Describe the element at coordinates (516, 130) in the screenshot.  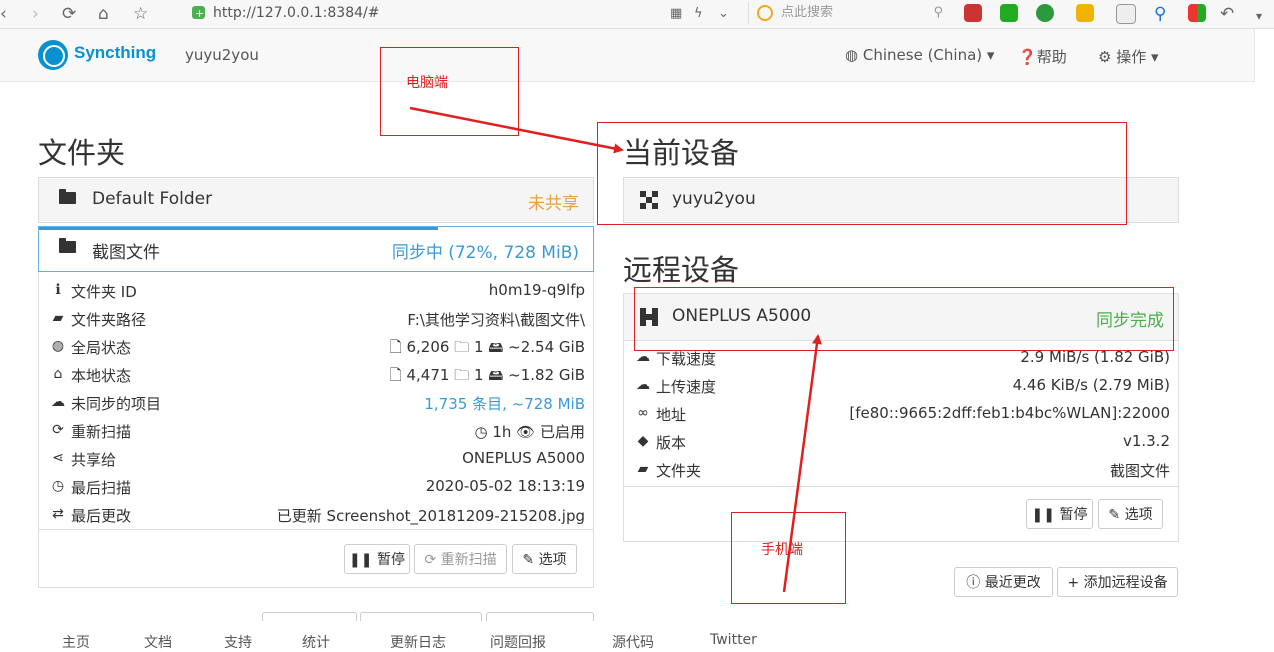
I see `pc-arrow` at that location.